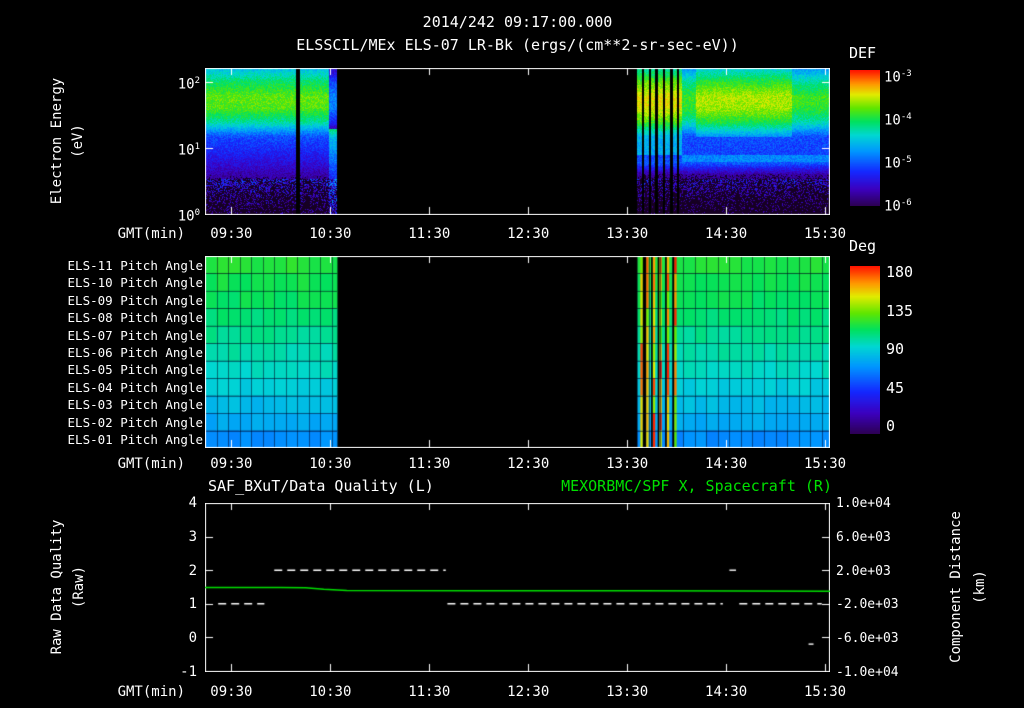  Describe the element at coordinates (135, 300) in the screenshot. I see `pitch-row-label: ELS-09 Pitch Angle` at that location.